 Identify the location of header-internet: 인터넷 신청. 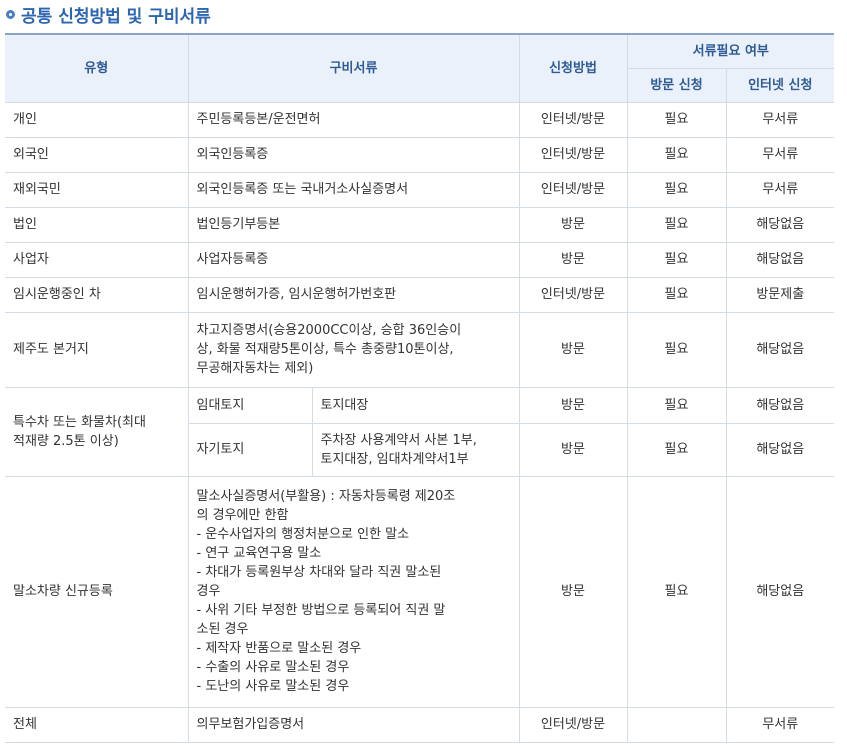
(780, 85).